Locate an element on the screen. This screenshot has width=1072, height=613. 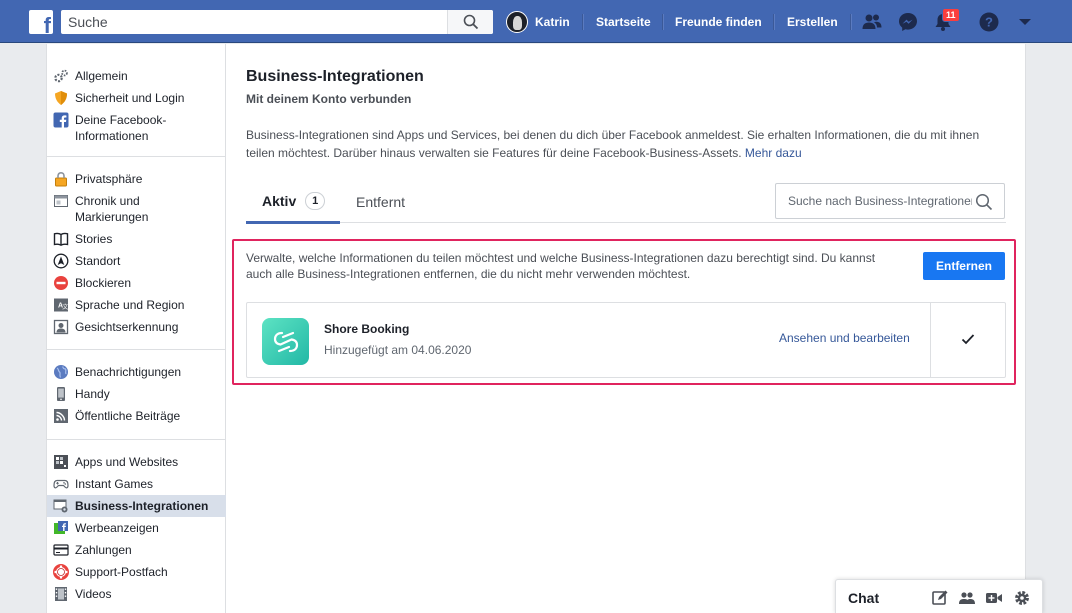
checkmark-icon is located at coordinates (968, 339).